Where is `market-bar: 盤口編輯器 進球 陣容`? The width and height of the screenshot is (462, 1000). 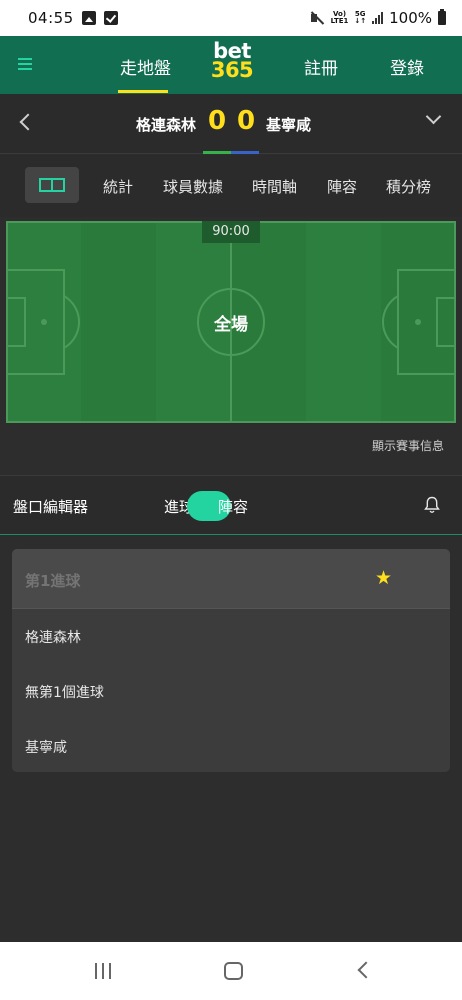 market-bar: 盤口編輯器 進球 陣容 is located at coordinates (231, 505).